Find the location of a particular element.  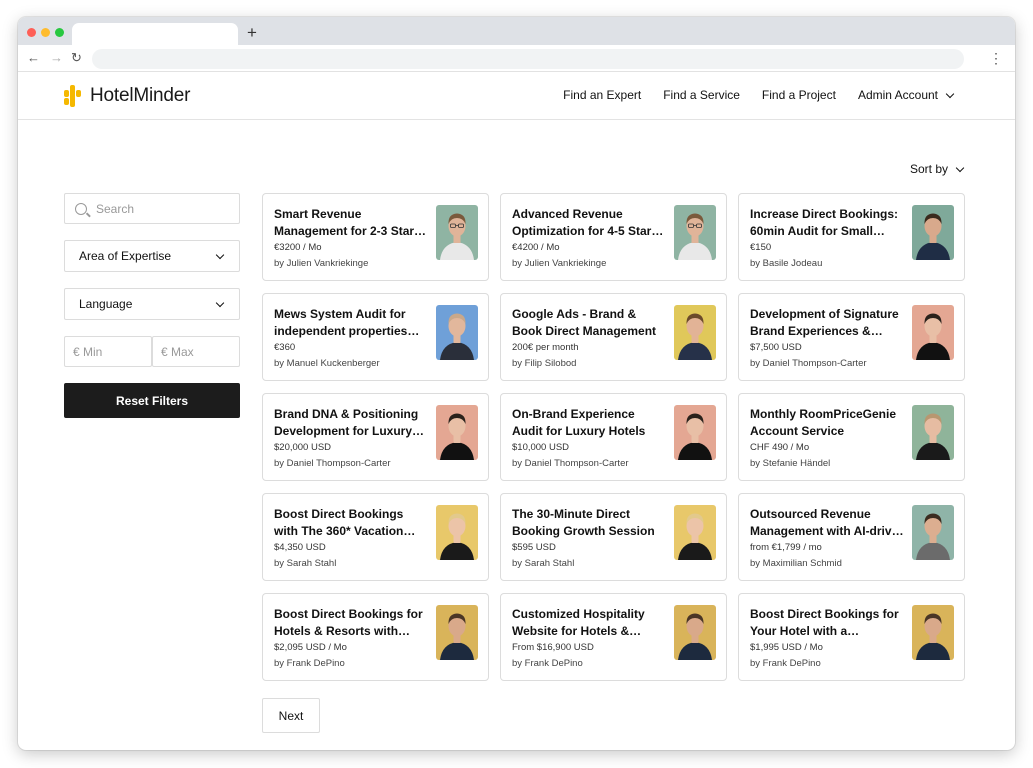

minimize-window-icon is located at coordinates (45, 32).